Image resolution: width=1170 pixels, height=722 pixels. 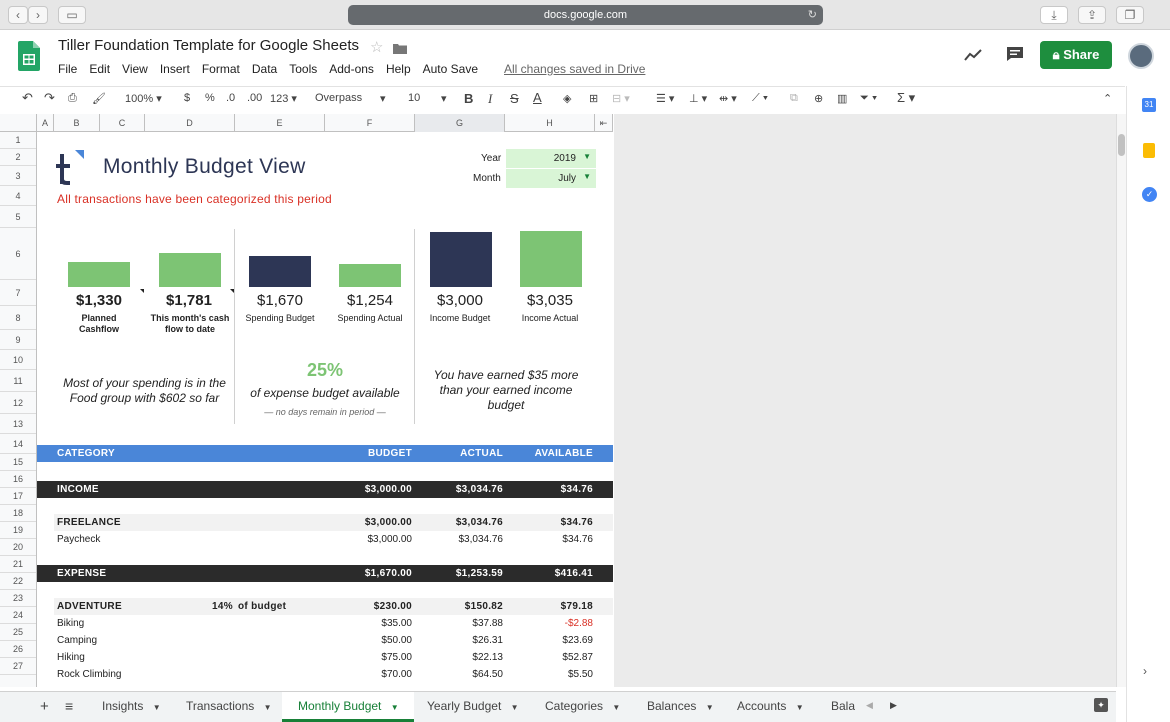 What do you see at coordinates (77, 123) in the screenshot?
I see `column-header: B` at bounding box center [77, 123].